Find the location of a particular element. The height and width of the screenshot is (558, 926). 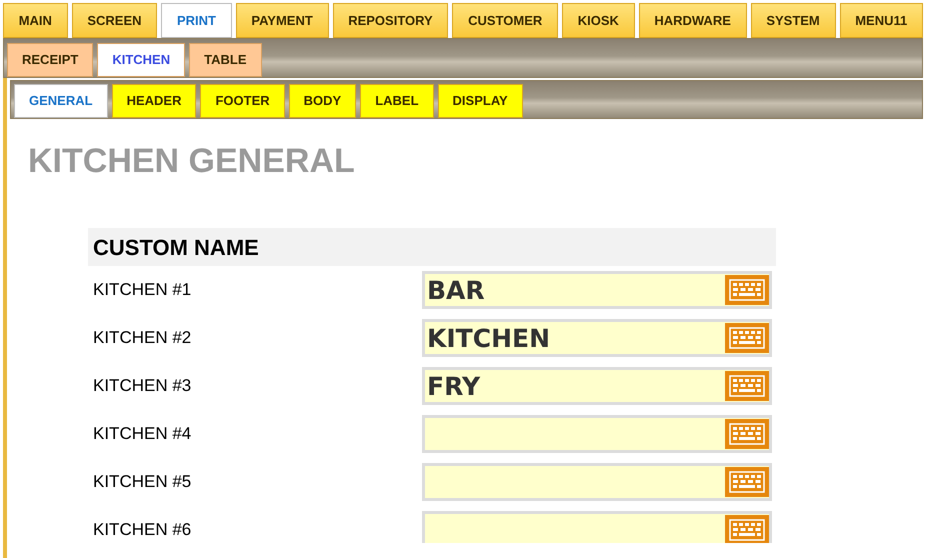

field-label: KITCHEN #4 is located at coordinates (142, 434).